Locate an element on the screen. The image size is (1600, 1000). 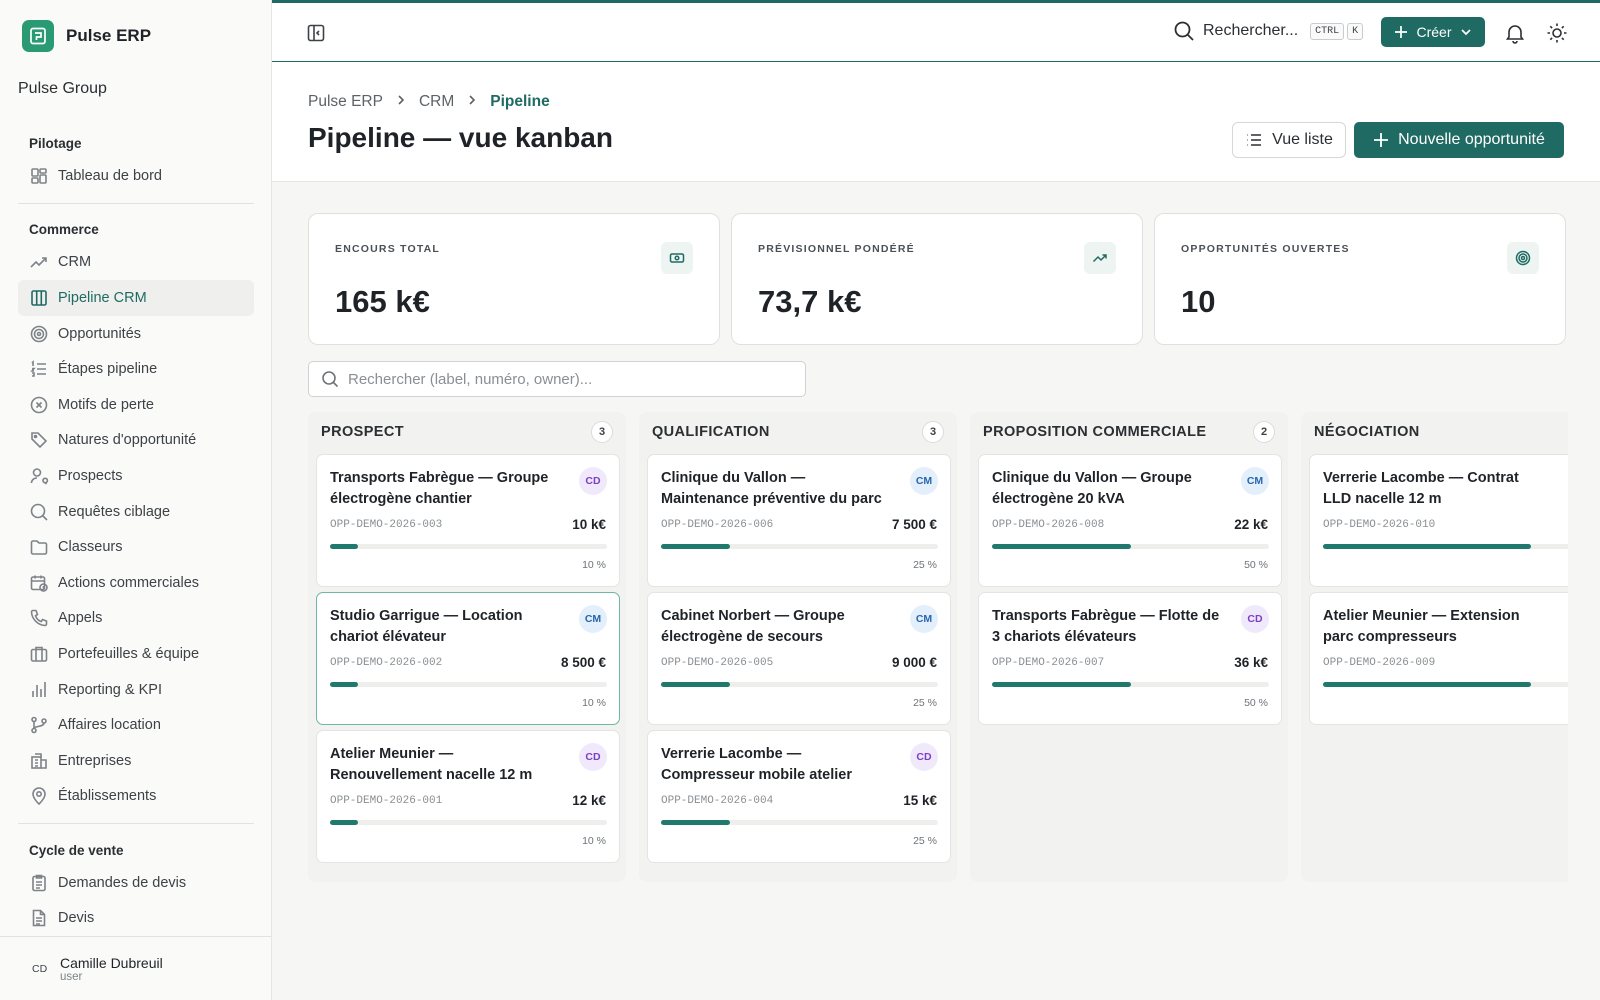
sidebar-toggle-icon is located at coordinates (316, 33).